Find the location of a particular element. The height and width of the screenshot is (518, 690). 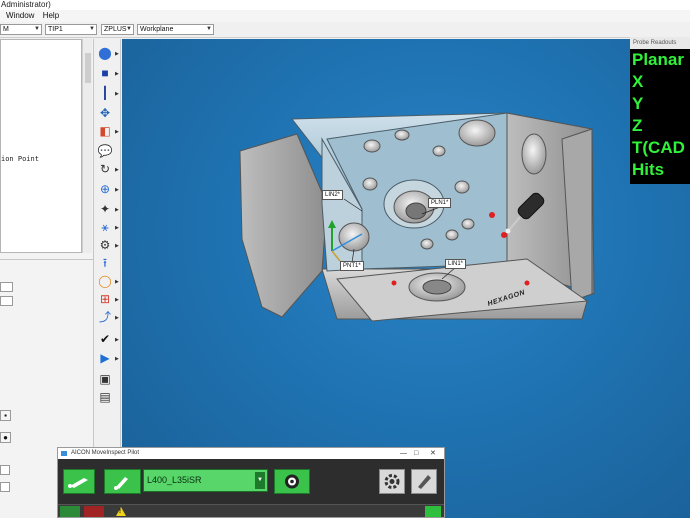

readout-line: T(CAD is located at coordinates (658, 147).